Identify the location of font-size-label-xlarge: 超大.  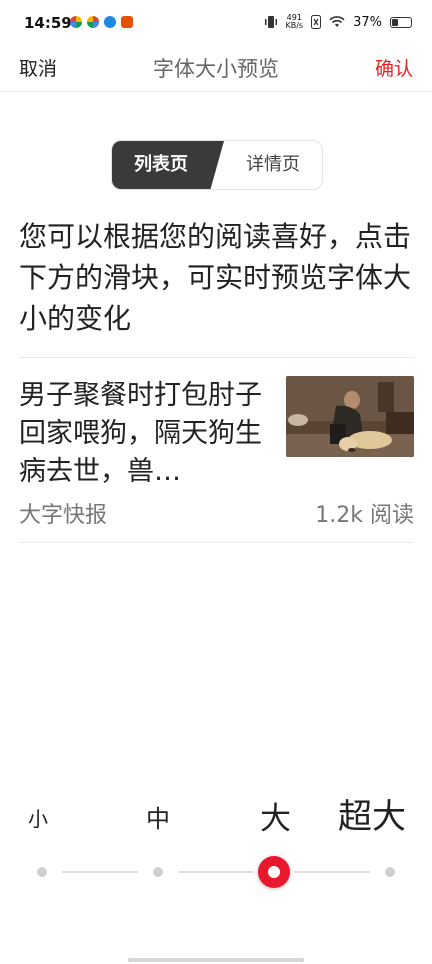
(372, 813).